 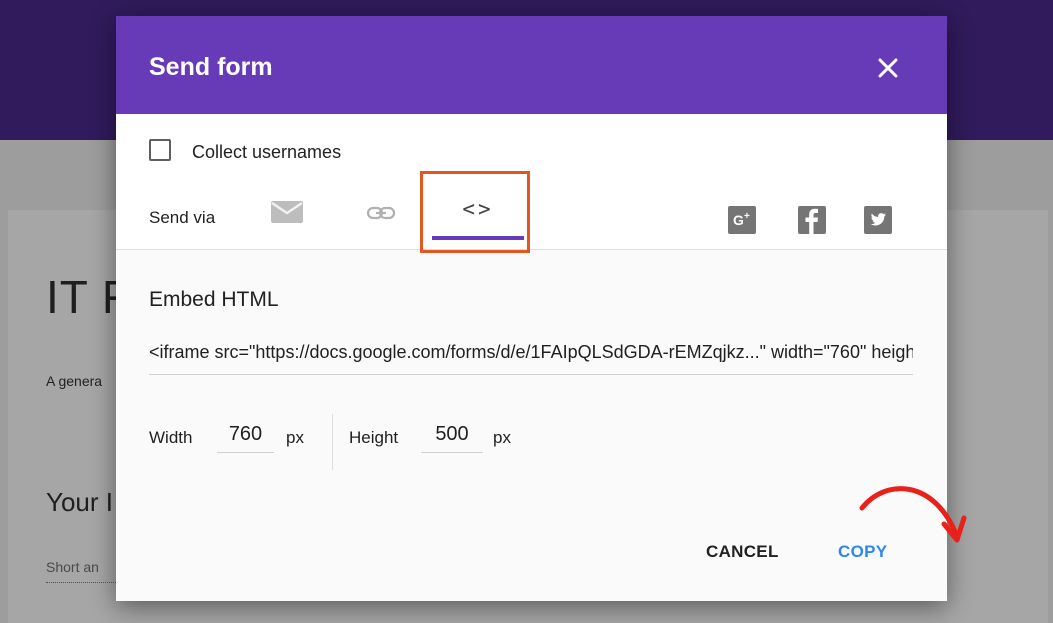 What do you see at coordinates (74, 381) in the screenshot?
I see `form-description: A genera` at bounding box center [74, 381].